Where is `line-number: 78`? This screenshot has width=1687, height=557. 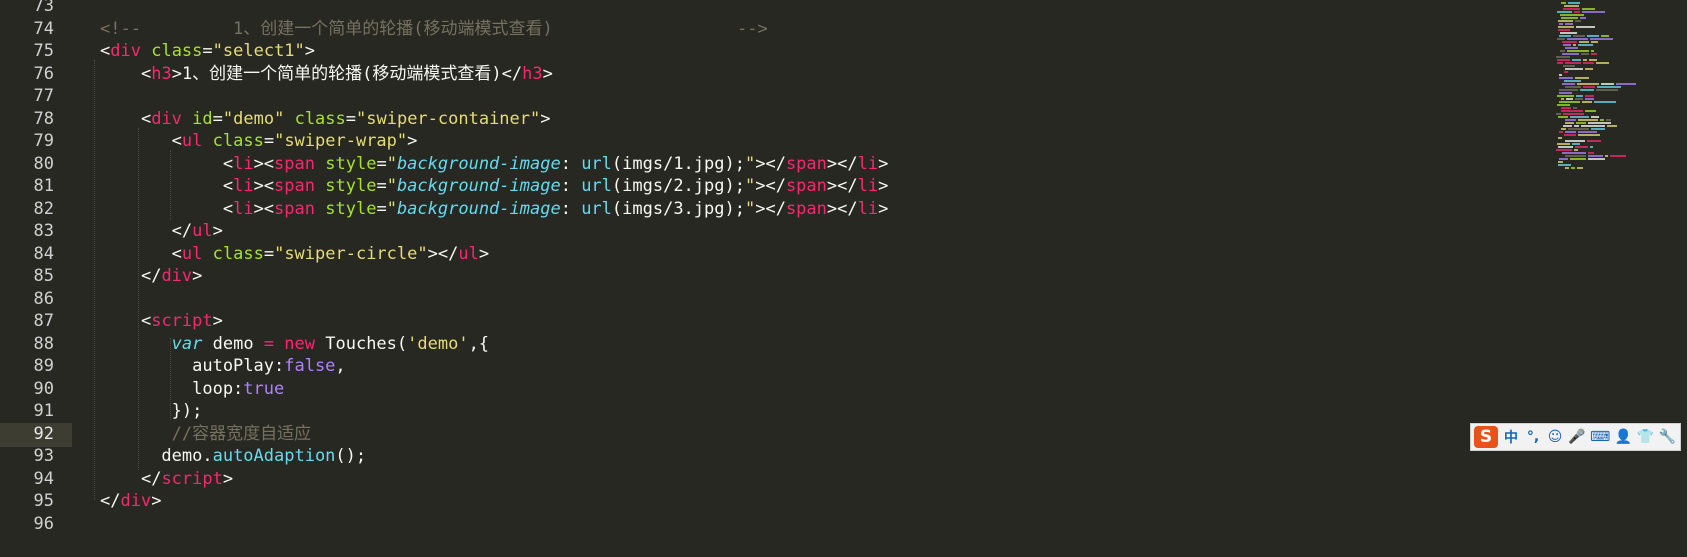
line-number: 78 is located at coordinates (43, 118).